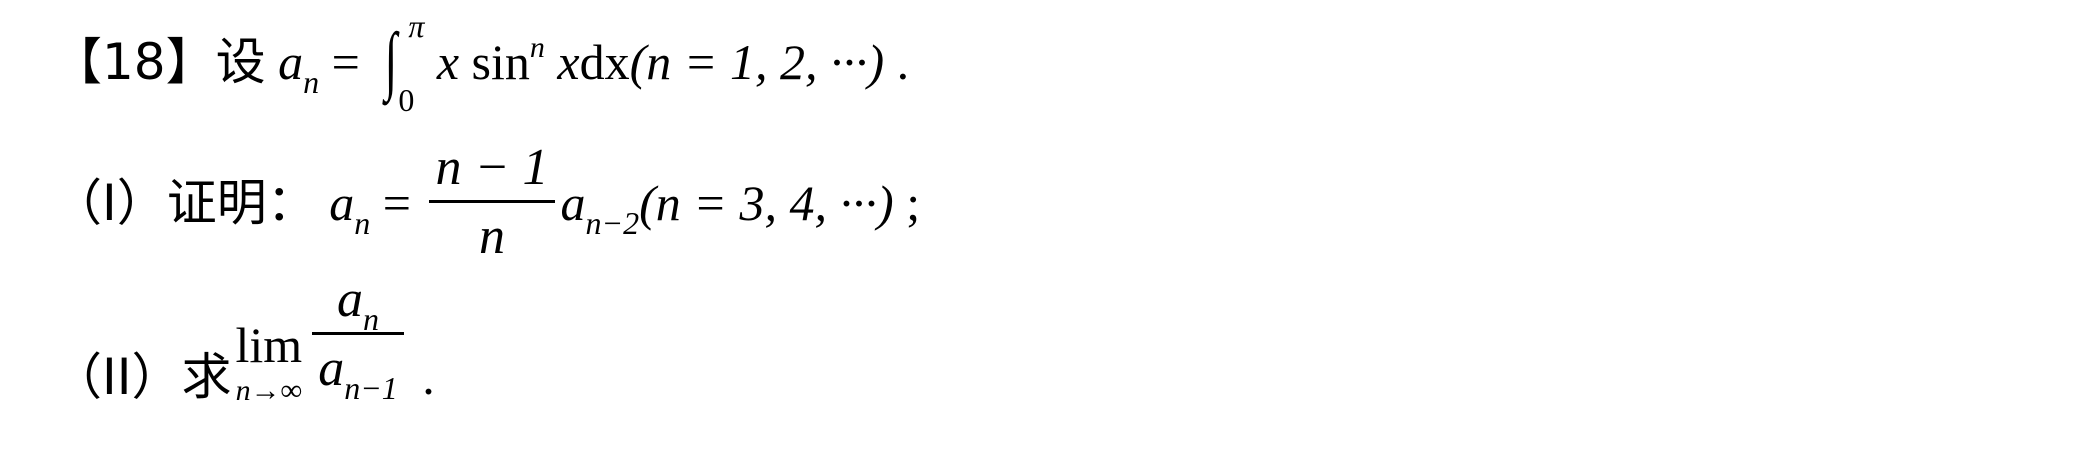 The image size is (2081, 453). What do you see at coordinates (269, 345) in the screenshot?
I see `limit-word: lim` at bounding box center [269, 345].